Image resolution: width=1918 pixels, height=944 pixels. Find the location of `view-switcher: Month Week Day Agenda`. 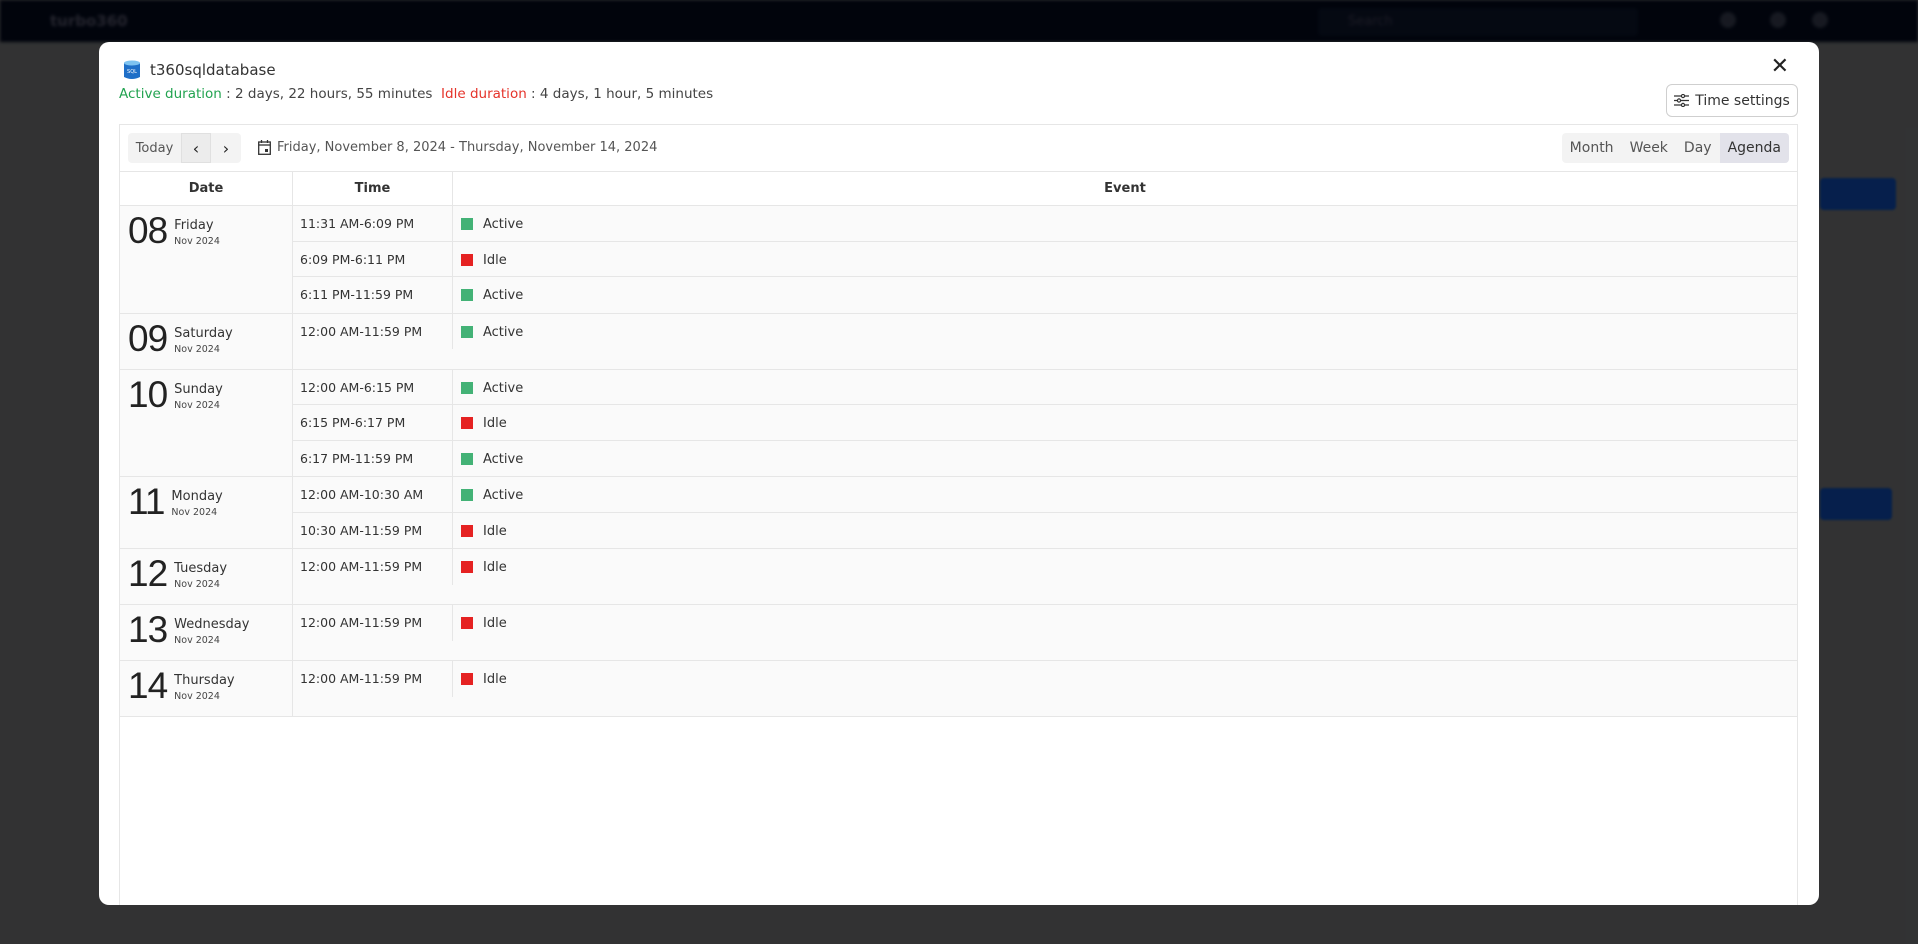

view-switcher: Month Week Day Agenda is located at coordinates (1675, 148).